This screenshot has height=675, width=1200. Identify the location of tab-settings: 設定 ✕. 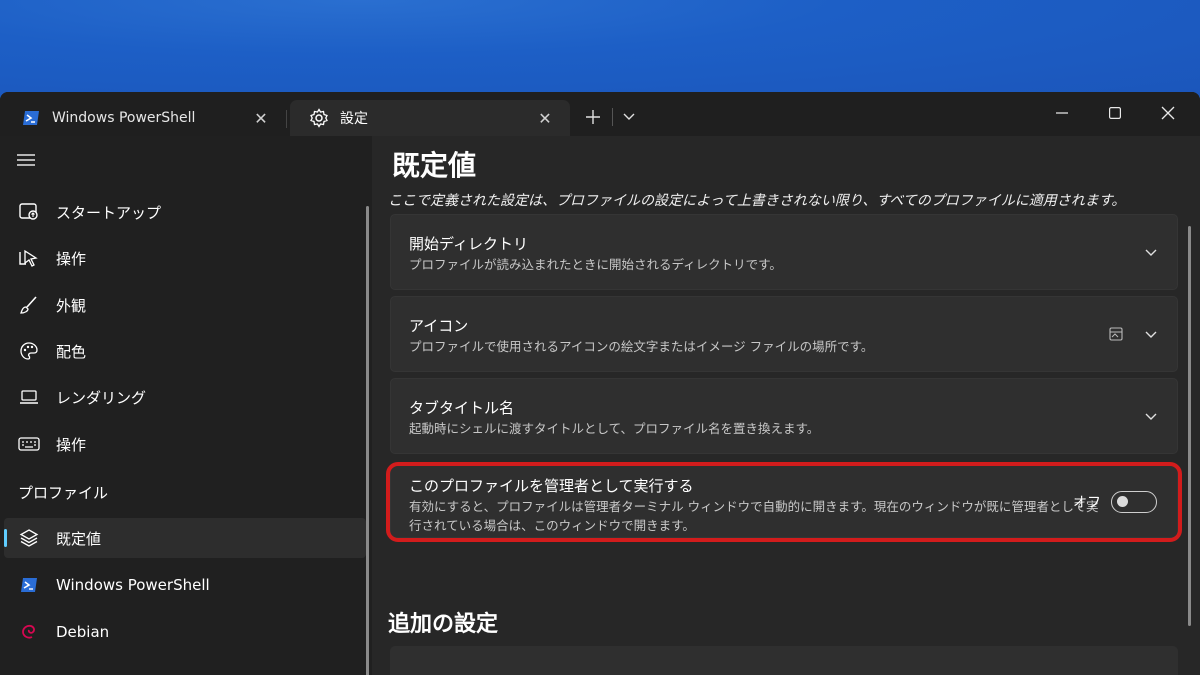
(430, 118).